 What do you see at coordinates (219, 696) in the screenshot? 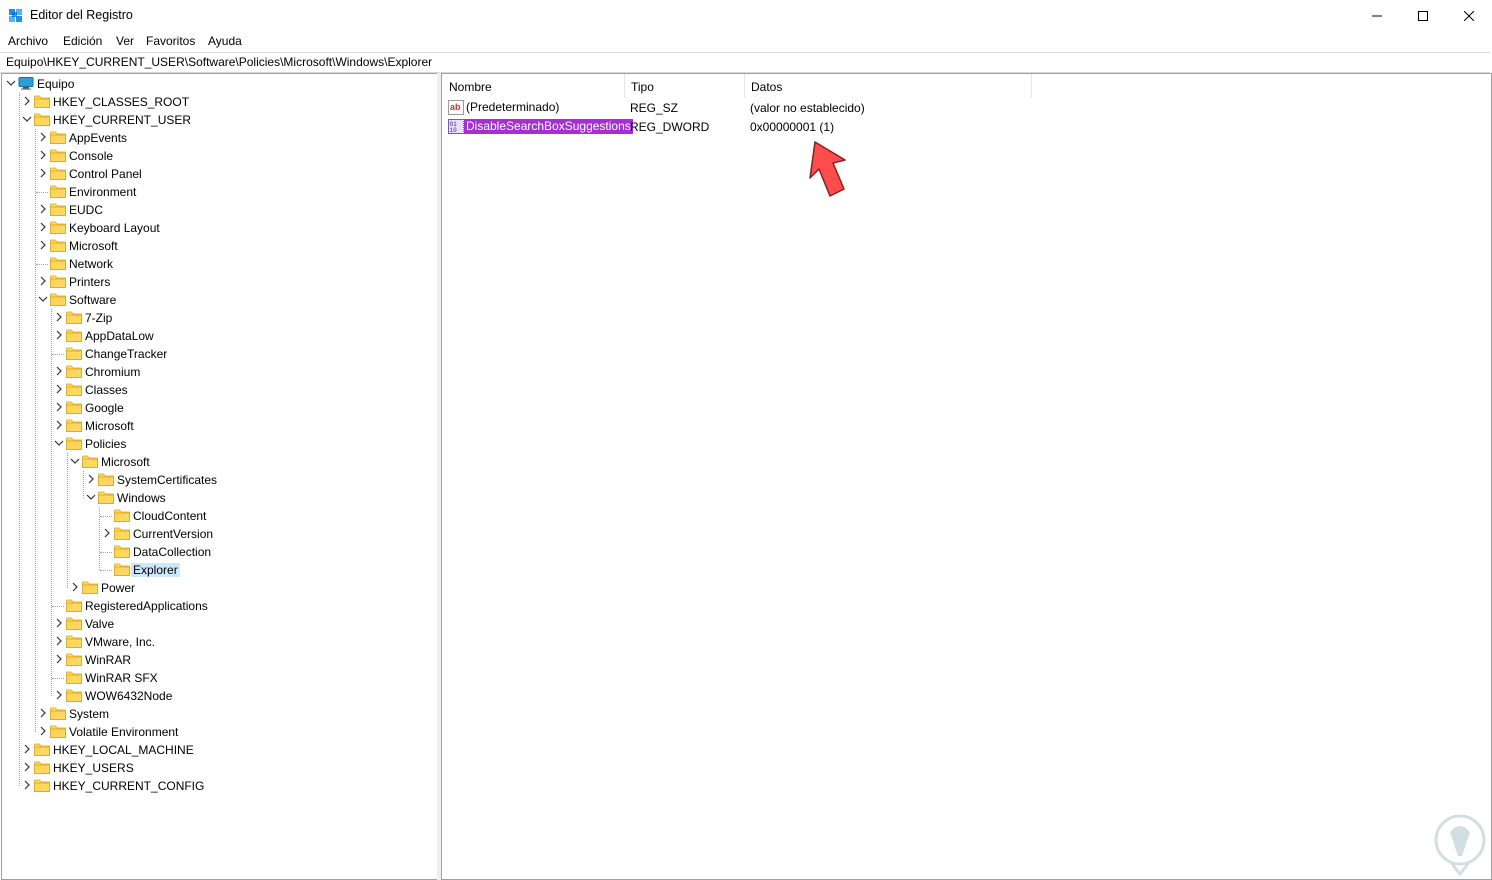
I see `tree-node: WOW6432Node` at bounding box center [219, 696].